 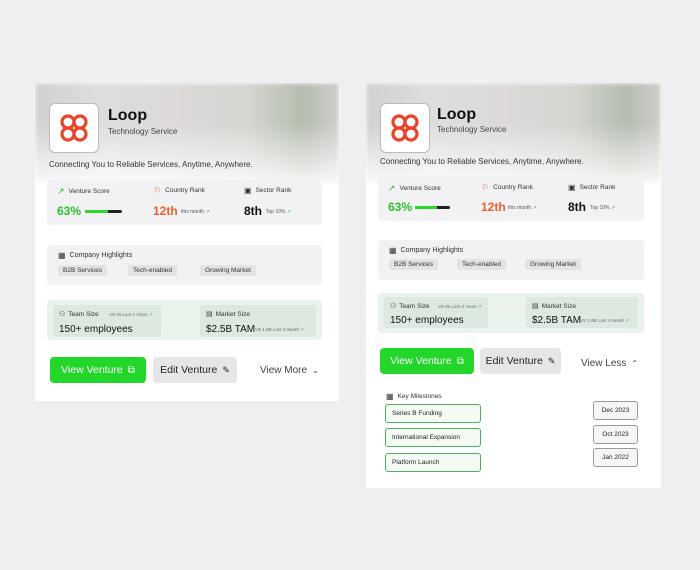 What do you see at coordinates (315, 370) in the screenshot?
I see `chevron-down-icon: ⌄` at bounding box center [315, 370].